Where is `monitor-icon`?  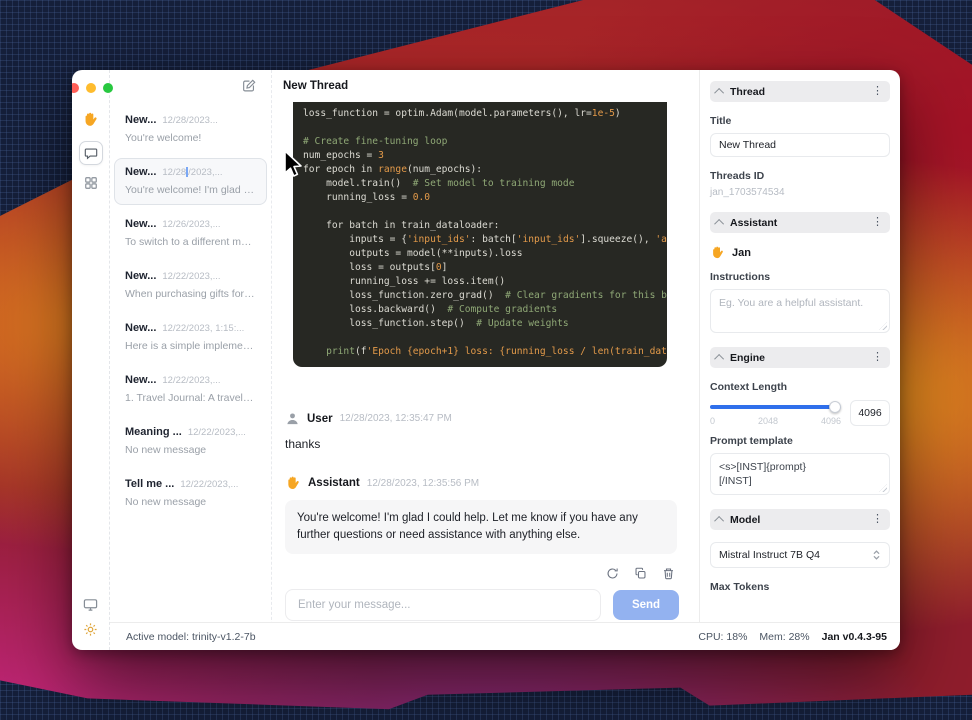
monitor-icon is located at coordinates (90, 605).